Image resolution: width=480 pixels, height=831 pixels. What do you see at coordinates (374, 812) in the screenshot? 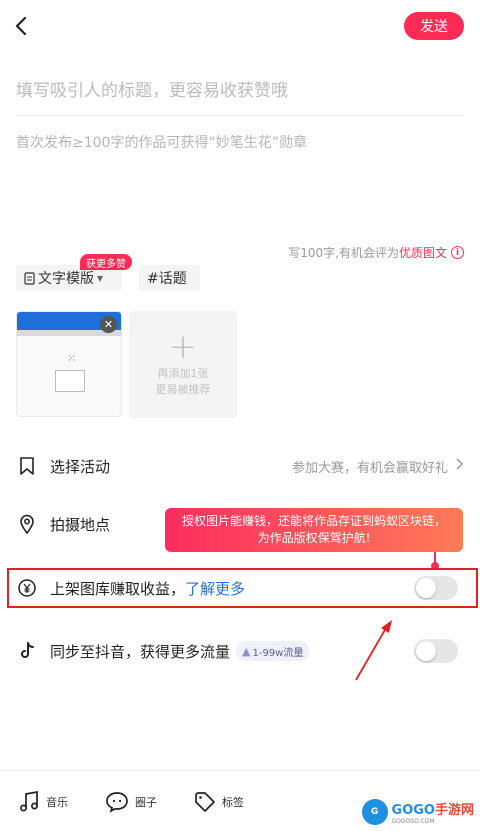
I see `watermark-logo: G` at bounding box center [374, 812].